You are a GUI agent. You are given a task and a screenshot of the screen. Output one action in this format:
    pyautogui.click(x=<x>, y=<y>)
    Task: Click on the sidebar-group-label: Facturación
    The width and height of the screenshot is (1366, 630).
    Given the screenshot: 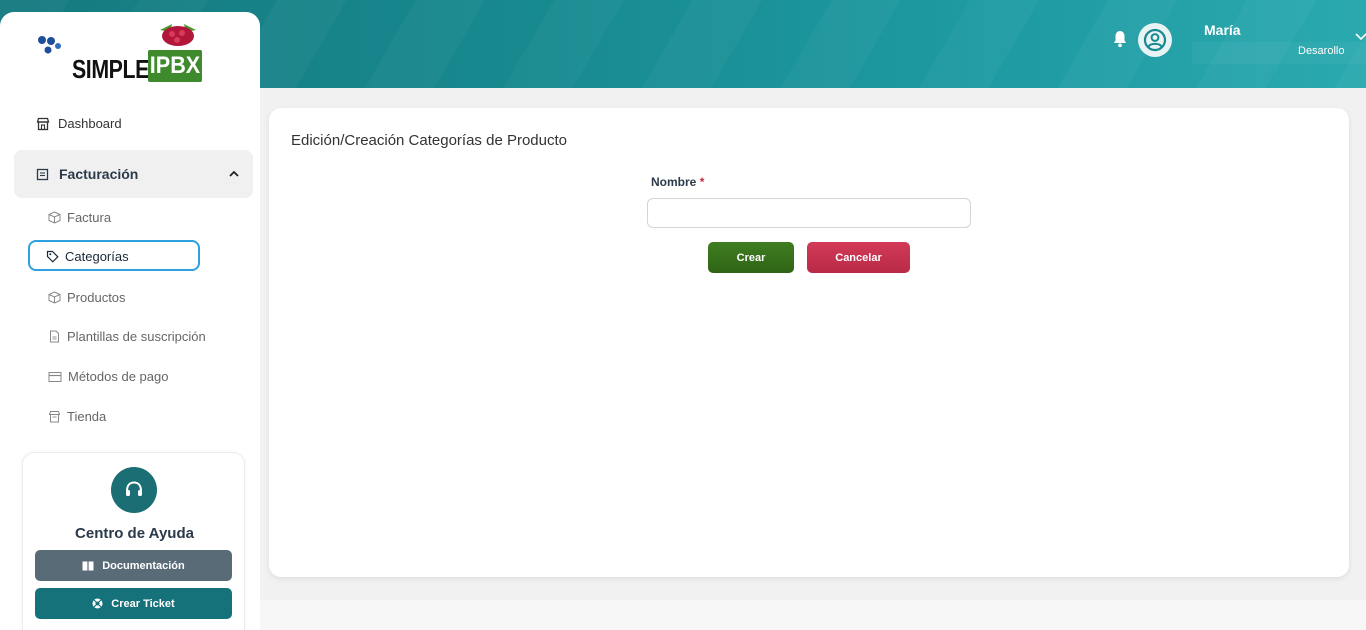 What is the action you would take?
    pyautogui.click(x=87, y=174)
    